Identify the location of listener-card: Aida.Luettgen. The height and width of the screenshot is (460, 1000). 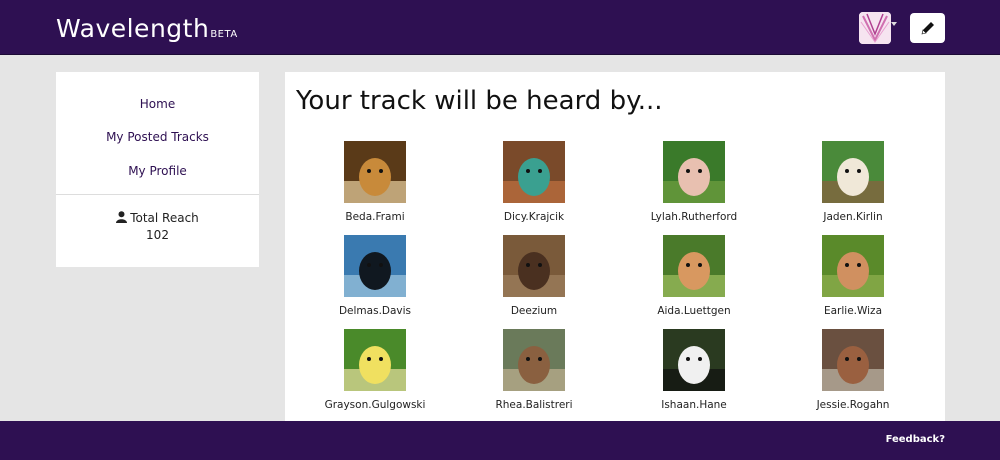
(694, 276).